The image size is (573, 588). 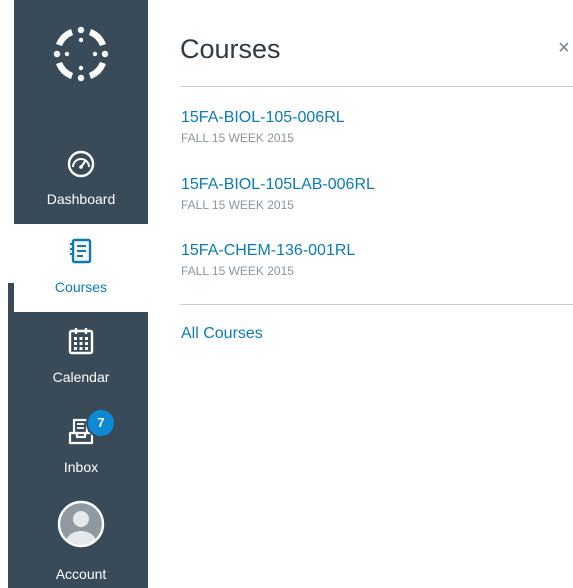 I want to click on dashboard-icon, so click(x=81, y=164).